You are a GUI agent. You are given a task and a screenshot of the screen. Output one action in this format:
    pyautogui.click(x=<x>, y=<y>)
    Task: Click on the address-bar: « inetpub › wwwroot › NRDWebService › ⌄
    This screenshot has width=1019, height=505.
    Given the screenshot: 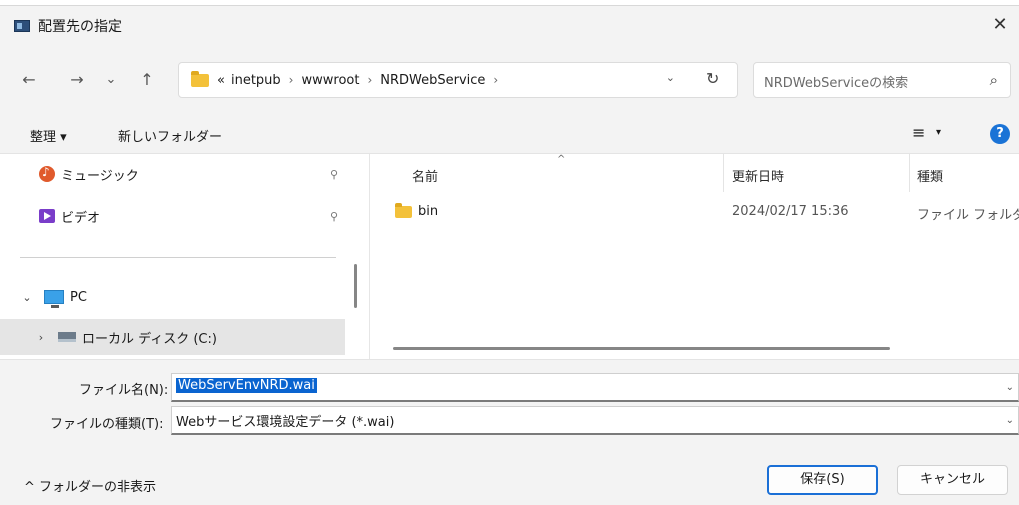 What is the action you would take?
    pyautogui.click(x=458, y=80)
    